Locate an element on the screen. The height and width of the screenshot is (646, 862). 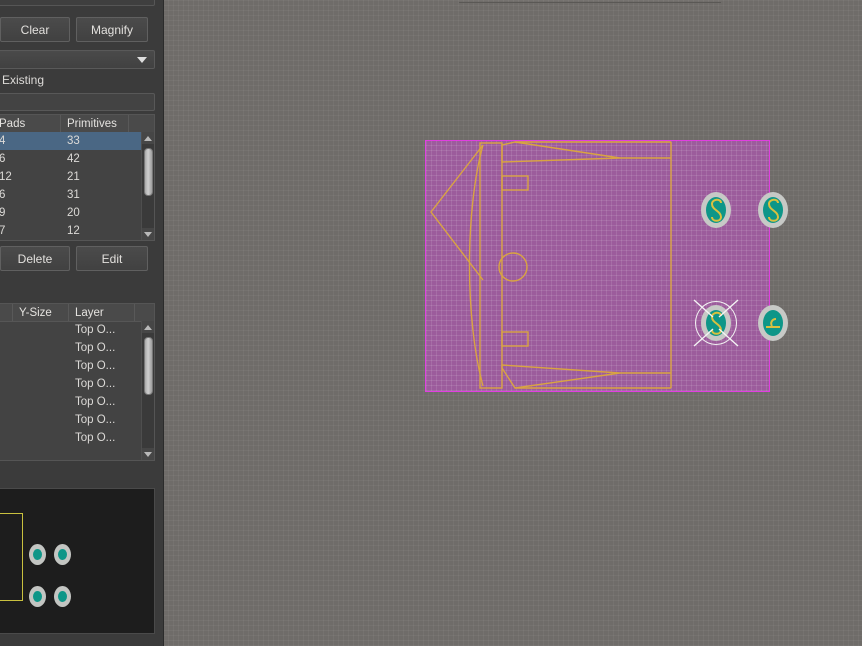
primitives-table-body: n Top O... n Top O... n Top O... n is located at coordinates (70, 390).